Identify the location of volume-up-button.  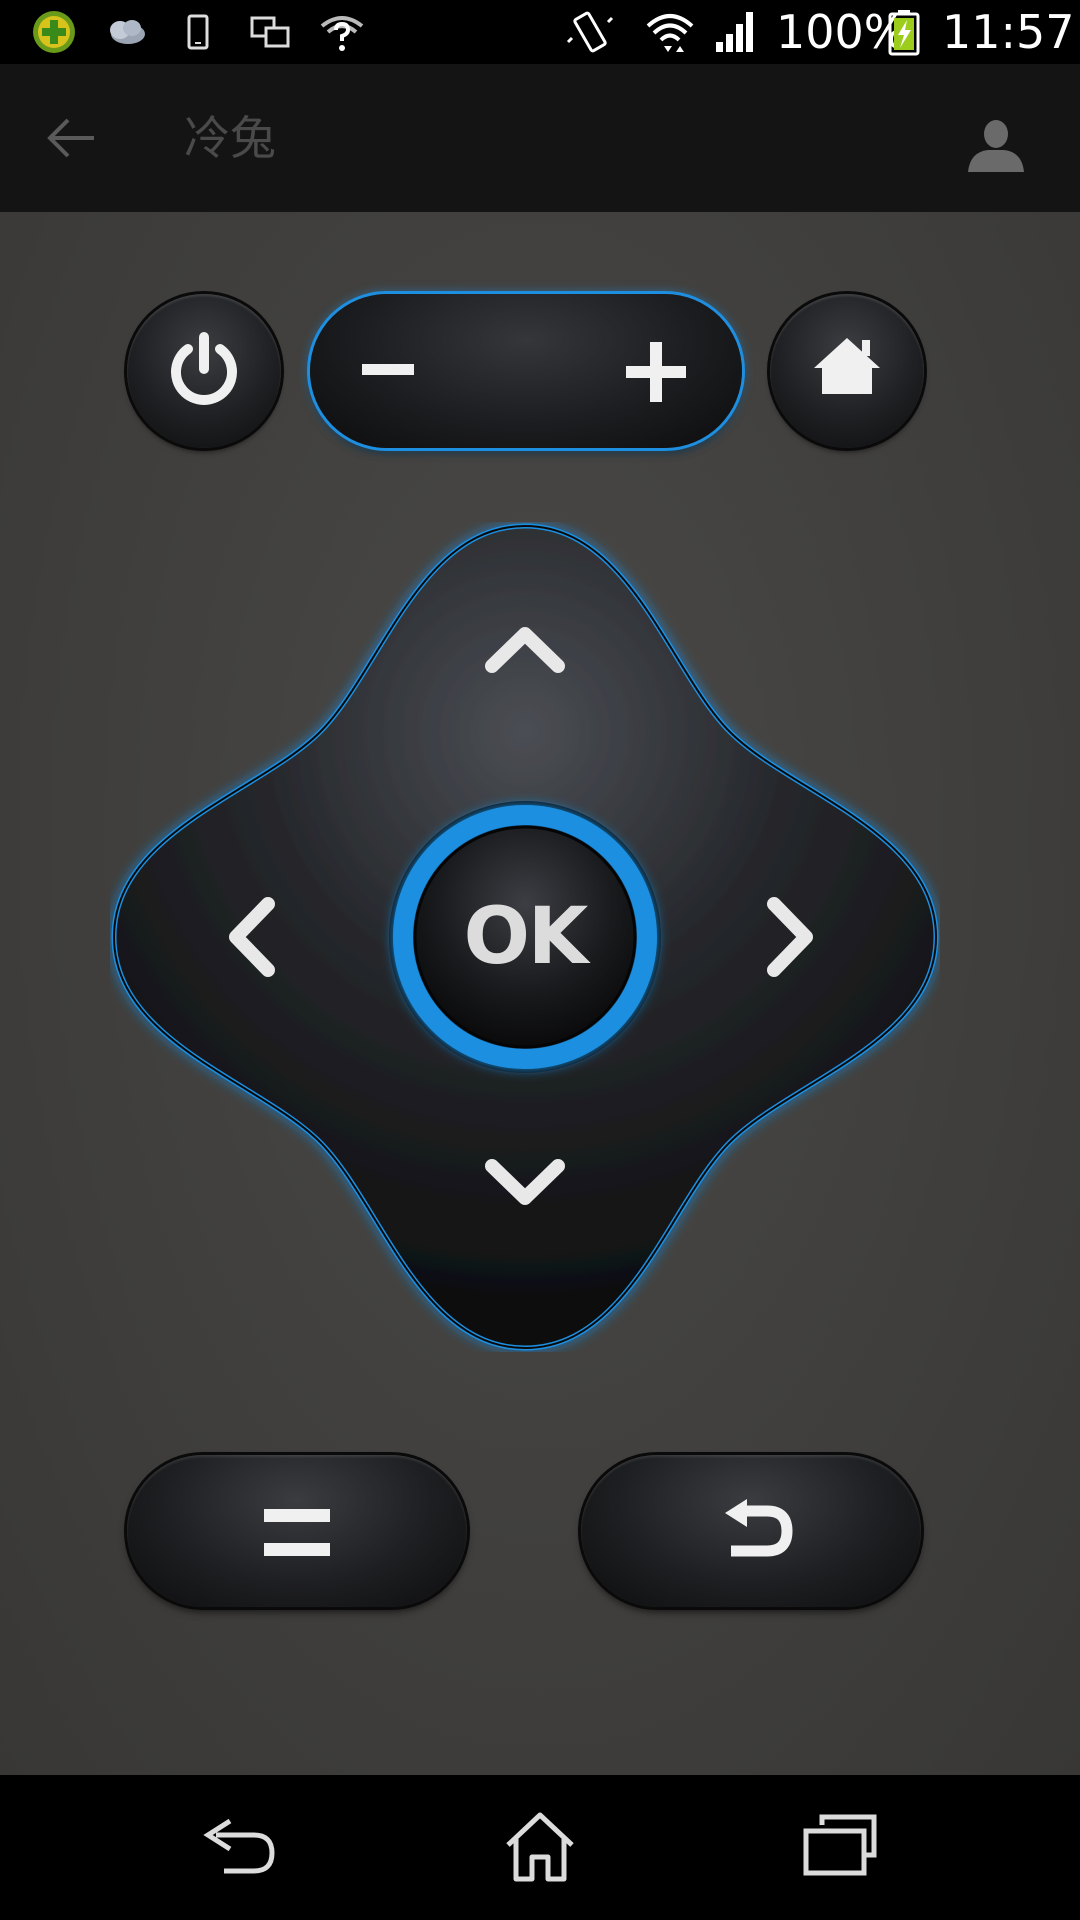
(634, 371).